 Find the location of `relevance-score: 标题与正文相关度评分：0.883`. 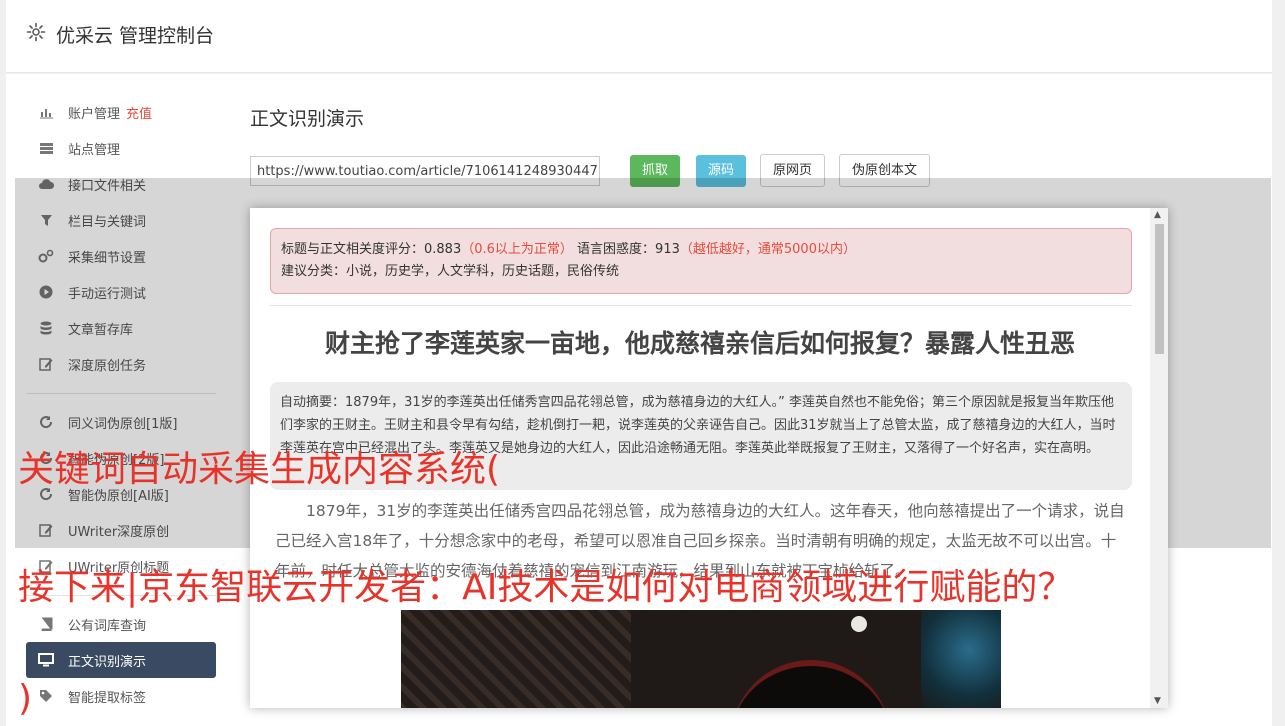

relevance-score: 标题与正文相关度评分：0.883 is located at coordinates (371, 249).